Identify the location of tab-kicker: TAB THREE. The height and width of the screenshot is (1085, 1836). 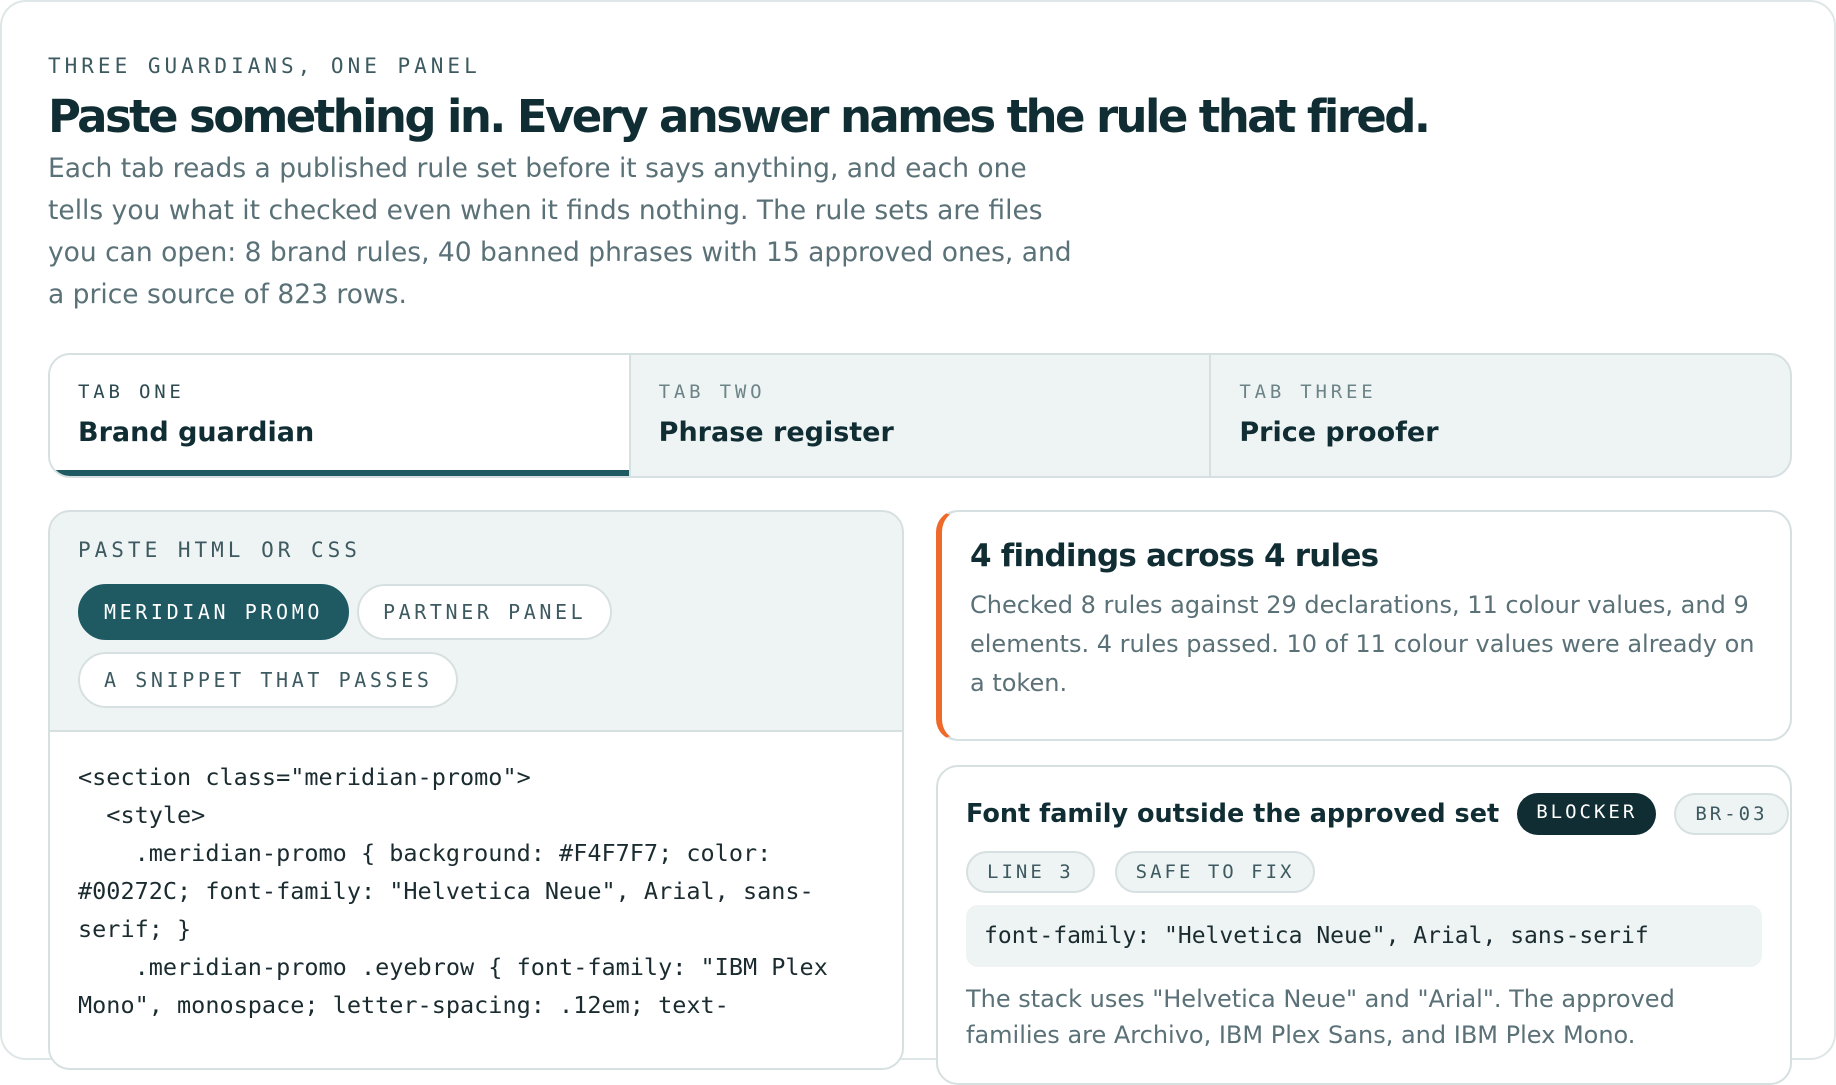
(1308, 392).